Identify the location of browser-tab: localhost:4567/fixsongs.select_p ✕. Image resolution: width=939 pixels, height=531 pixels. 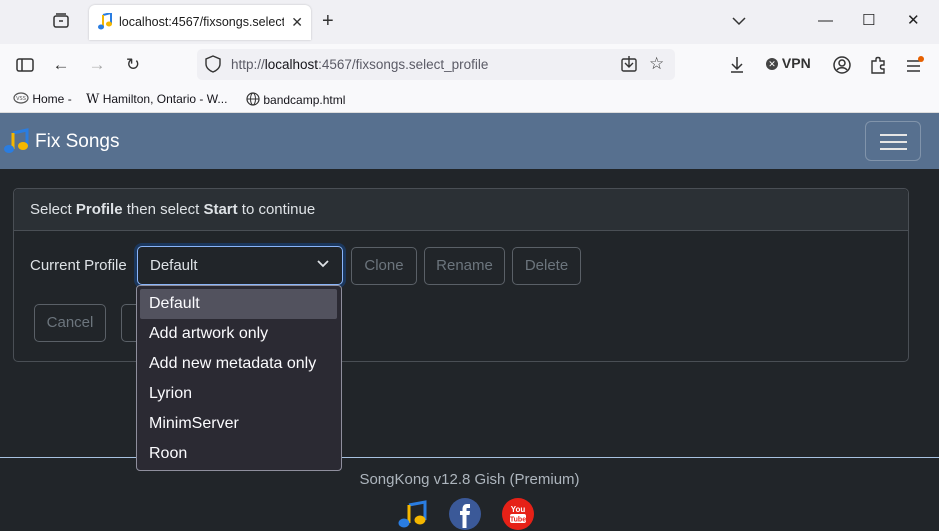
(200, 22).